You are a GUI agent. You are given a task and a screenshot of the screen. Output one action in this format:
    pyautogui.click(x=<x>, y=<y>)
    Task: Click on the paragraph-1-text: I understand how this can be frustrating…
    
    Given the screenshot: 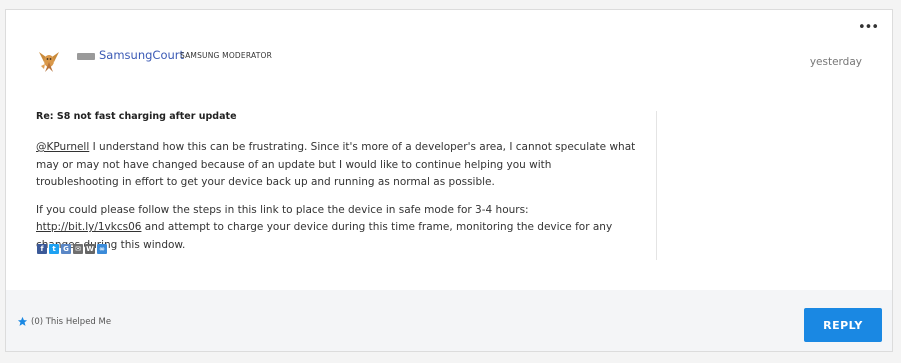 What is the action you would take?
    pyautogui.click(x=336, y=164)
    